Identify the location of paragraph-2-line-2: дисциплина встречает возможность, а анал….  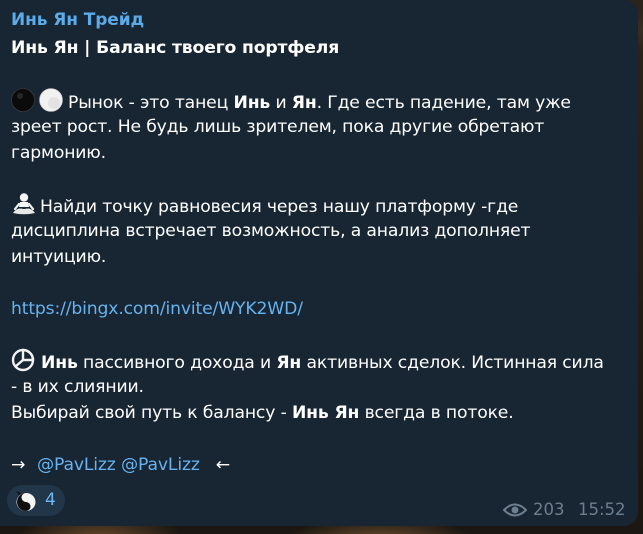
(271, 231).